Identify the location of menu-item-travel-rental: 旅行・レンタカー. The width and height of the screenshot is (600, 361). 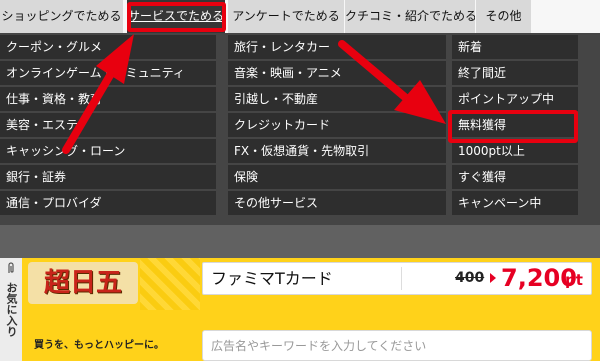
(337, 47).